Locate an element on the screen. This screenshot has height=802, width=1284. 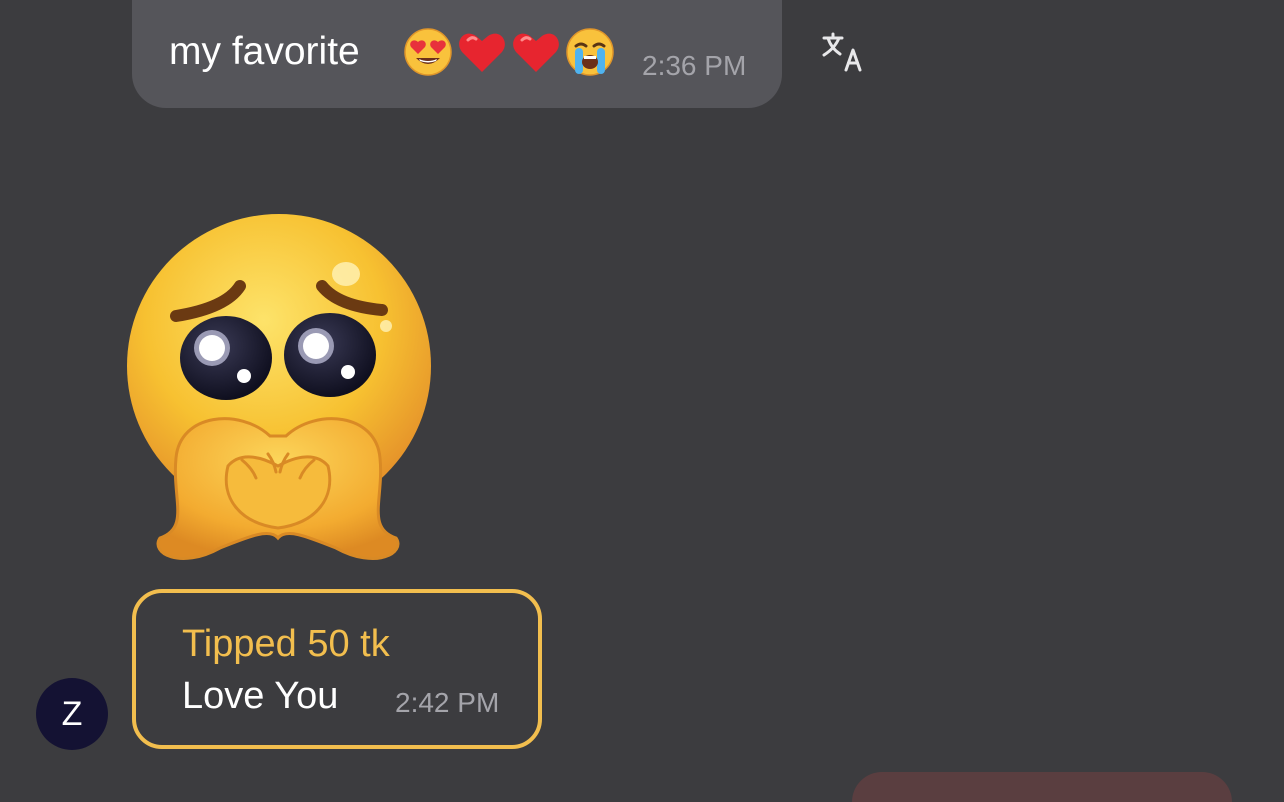
loudly-crying-emoji is located at coordinates (590, 52).